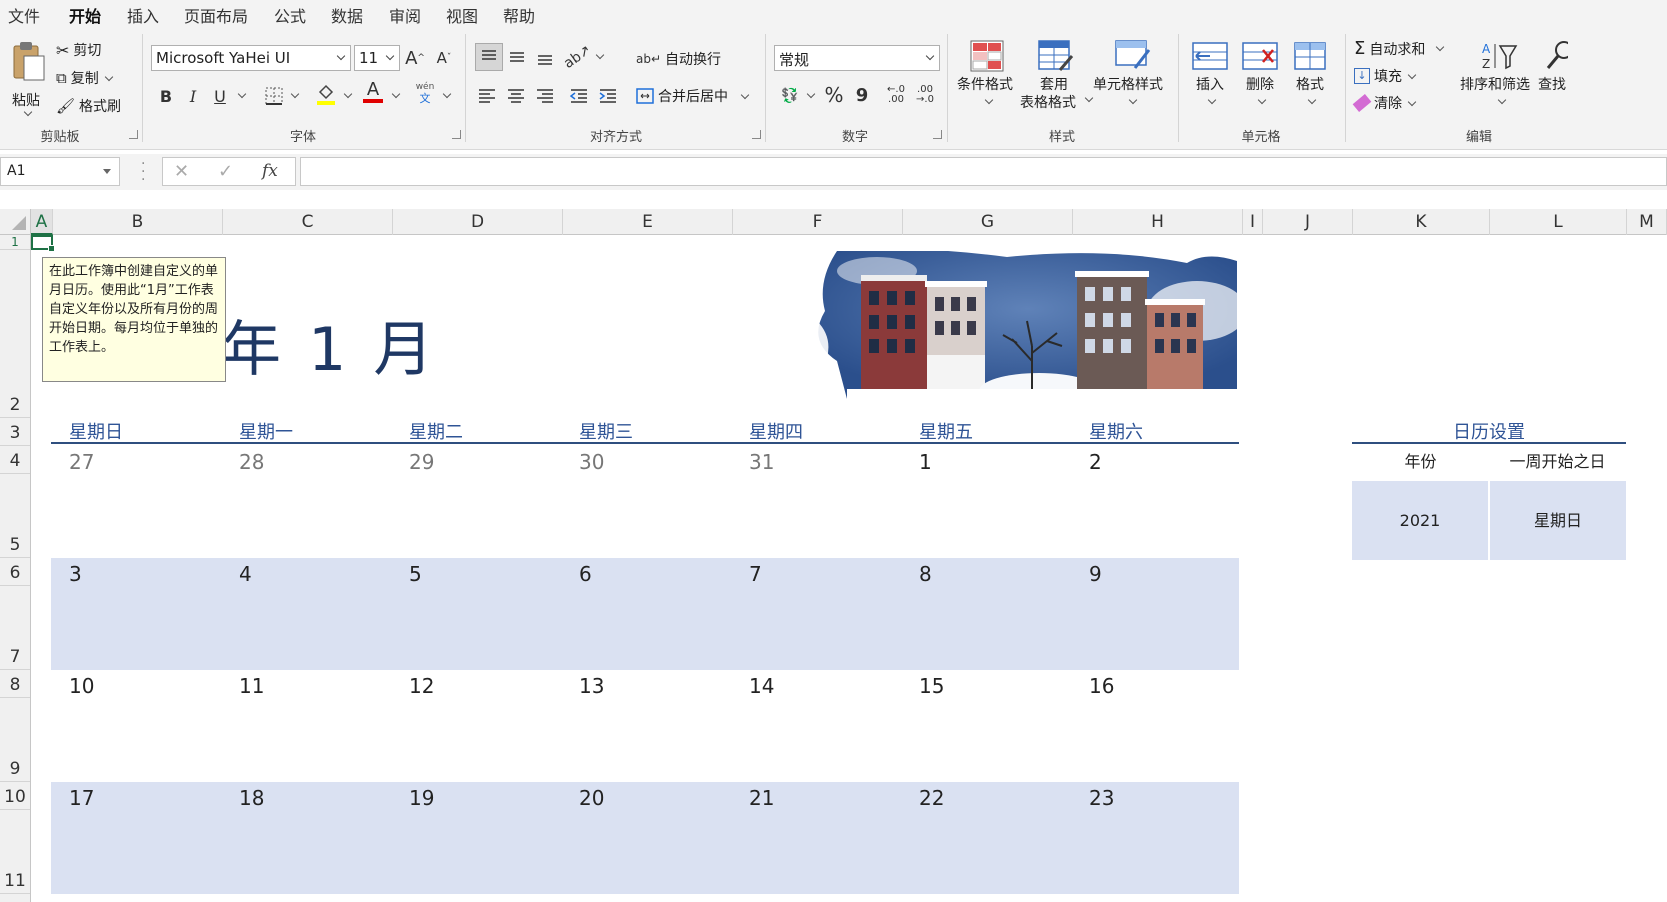 The height and width of the screenshot is (902, 1667). I want to click on tab-file: 文件, so click(24, 15).